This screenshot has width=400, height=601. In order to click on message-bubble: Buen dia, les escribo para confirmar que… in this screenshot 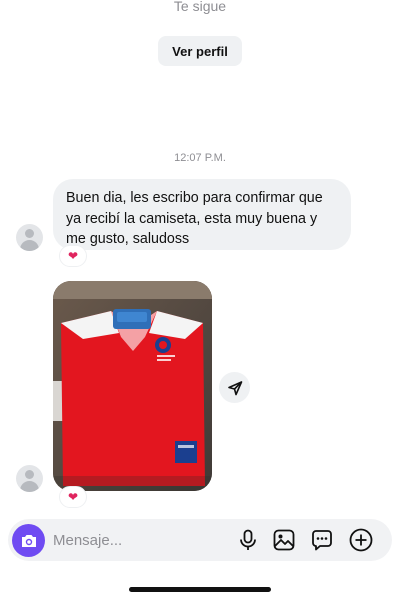, I will do `click(202, 214)`.